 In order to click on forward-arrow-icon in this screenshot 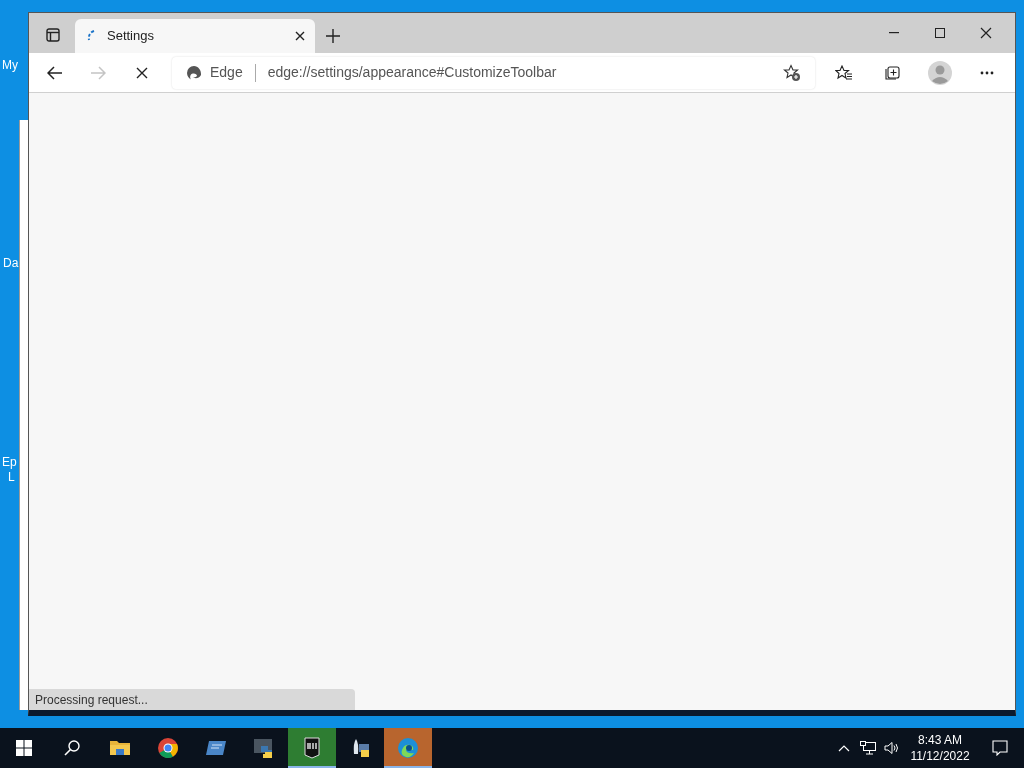, I will do `click(98, 72)`.